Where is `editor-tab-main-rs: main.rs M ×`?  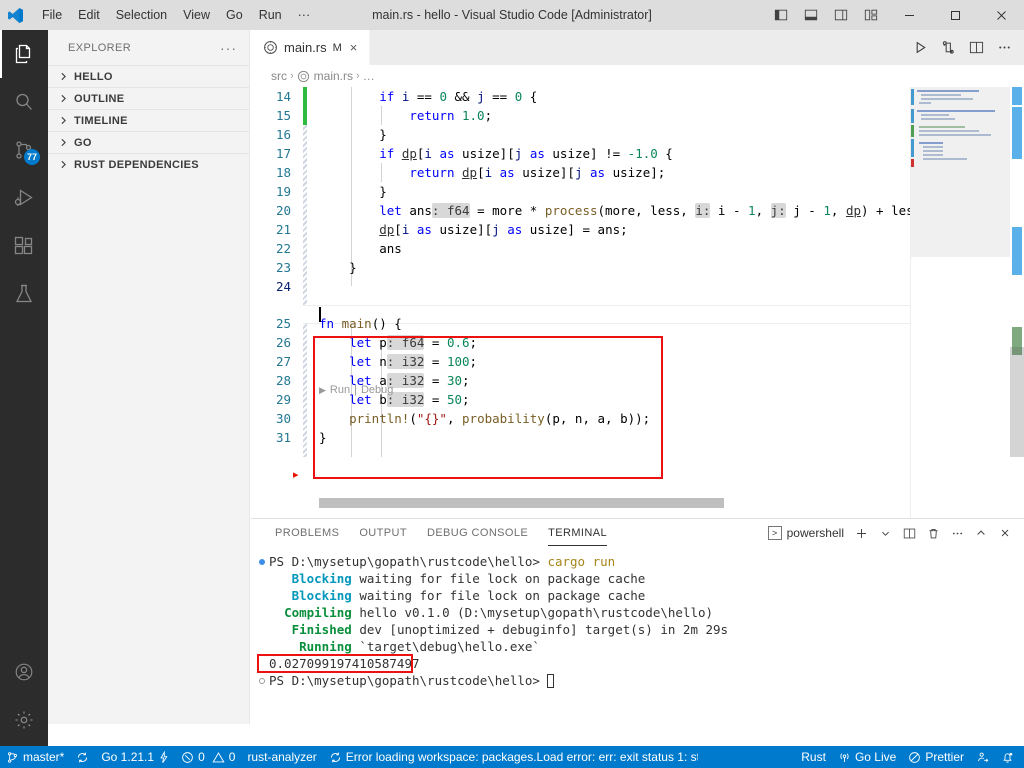 editor-tab-main-rs: main.rs M × is located at coordinates (311, 47).